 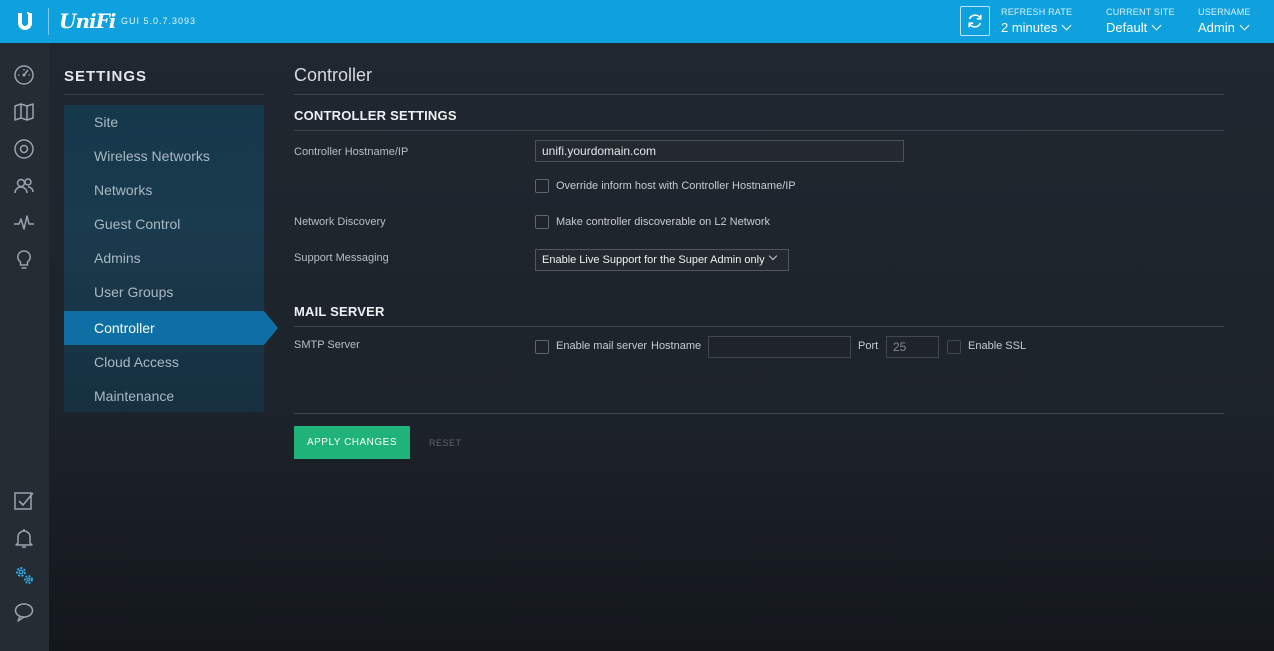 What do you see at coordinates (542, 186) in the screenshot?
I see `override-inform-checkbox` at bounding box center [542, 186].